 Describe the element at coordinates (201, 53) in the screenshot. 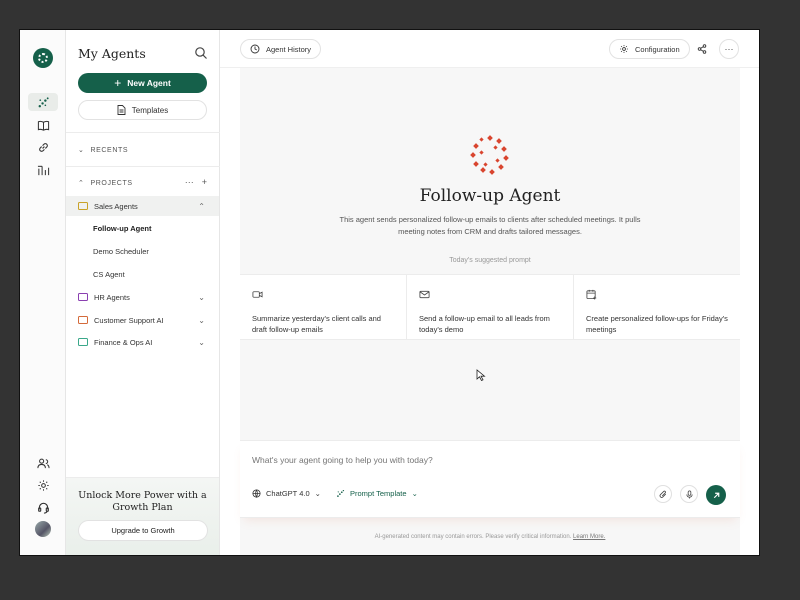

I see `search-icon` at that location.